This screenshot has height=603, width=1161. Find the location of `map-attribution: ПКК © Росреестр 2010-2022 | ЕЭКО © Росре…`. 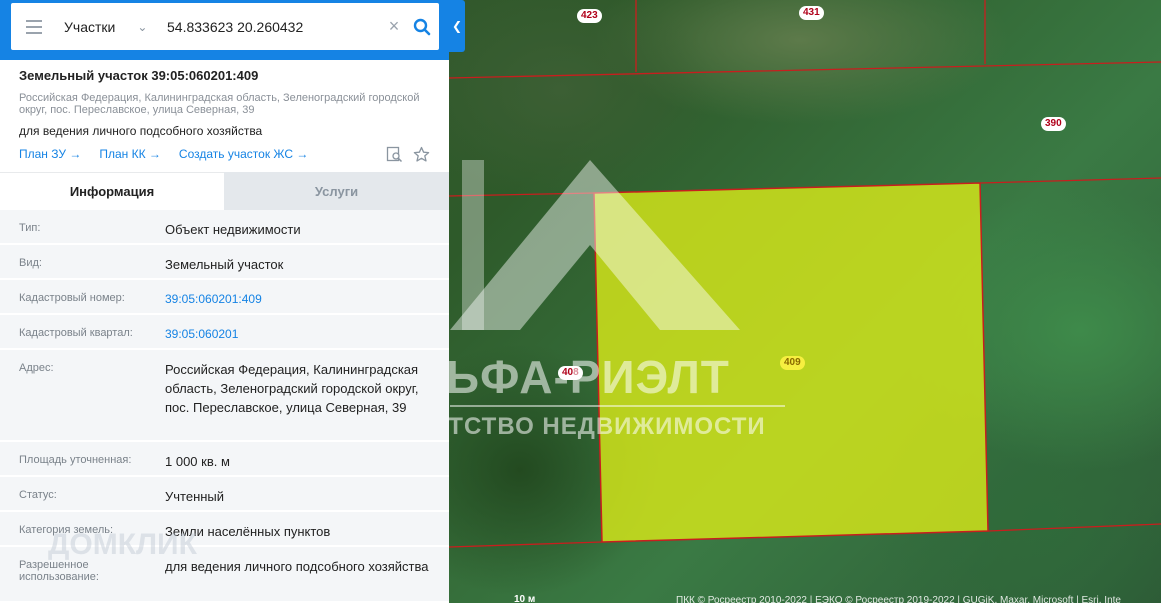

map-attribution: ПКК © Росреестр 2010-2022 | ЕЭКО © Росре… is located at coordinates (898, 599).